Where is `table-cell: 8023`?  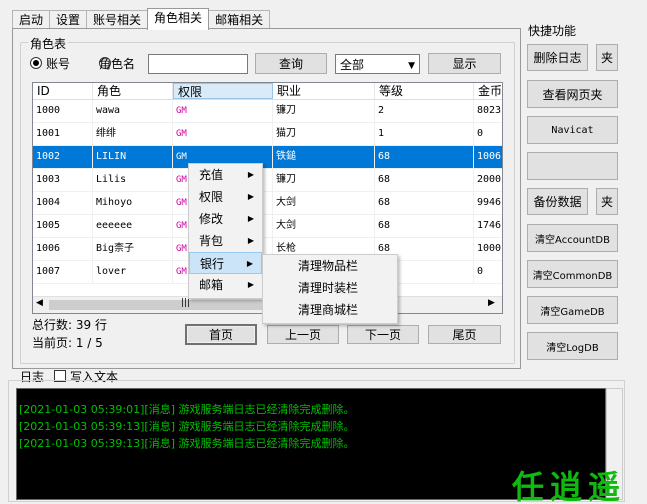 table-cell: 8023 is located at coordinates (488, 111).